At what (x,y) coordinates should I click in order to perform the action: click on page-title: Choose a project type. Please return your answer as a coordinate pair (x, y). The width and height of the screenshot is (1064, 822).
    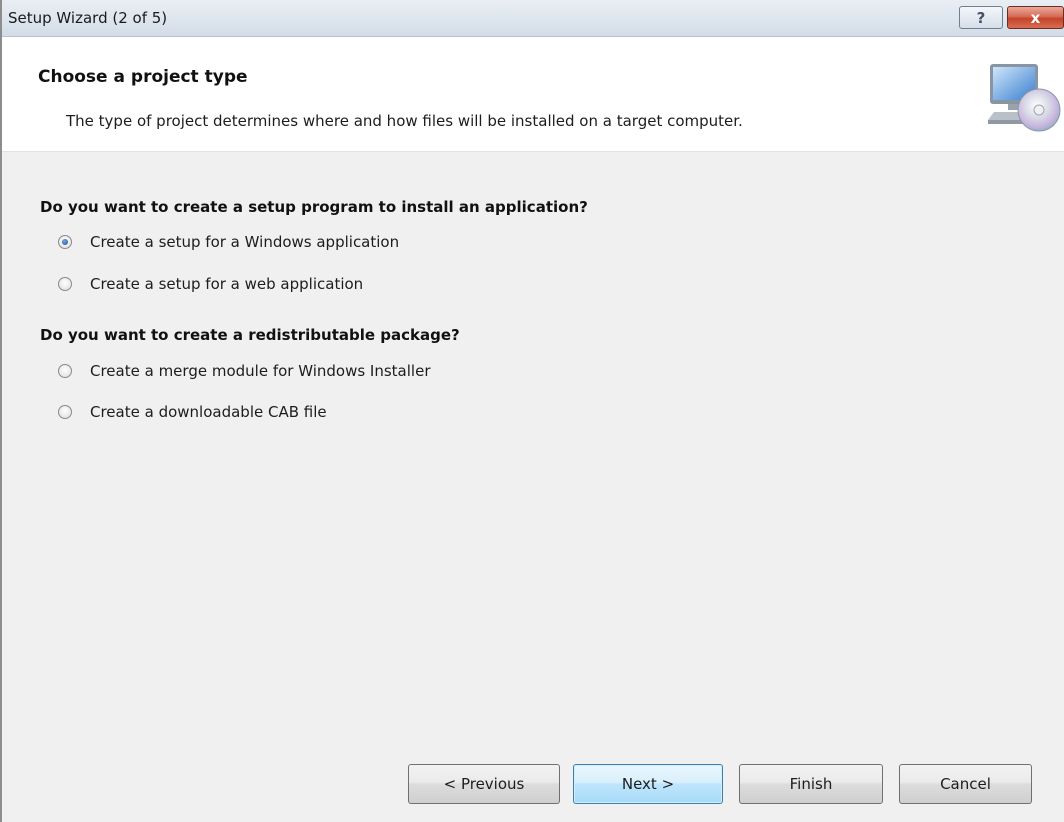
    Looking at the image, I should click on (143, 77).